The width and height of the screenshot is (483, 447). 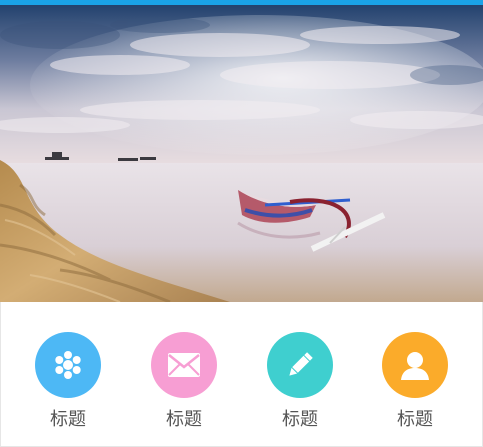 I want to click on asterisk-icon, so click(x=68, y=365).